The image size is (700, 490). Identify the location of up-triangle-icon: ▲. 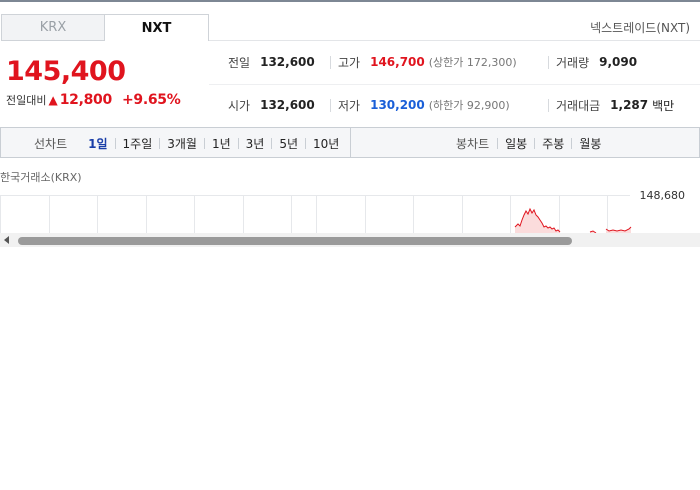
(53, 100).